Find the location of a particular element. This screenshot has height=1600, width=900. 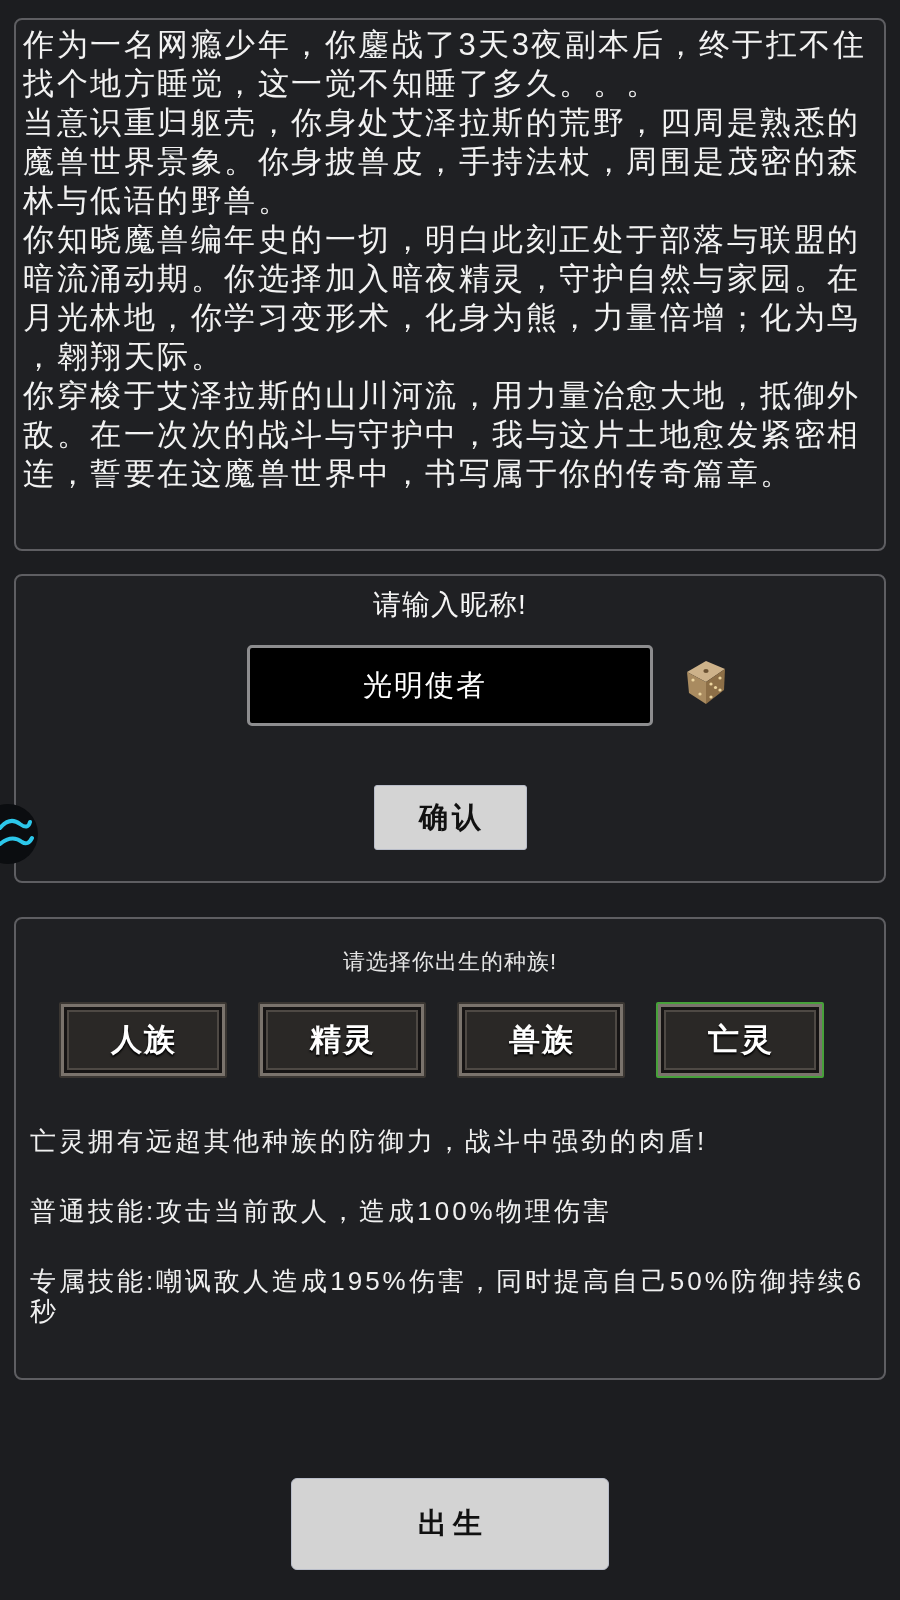

race-option-button: 兽族 is located at coordinates (541, 1040).